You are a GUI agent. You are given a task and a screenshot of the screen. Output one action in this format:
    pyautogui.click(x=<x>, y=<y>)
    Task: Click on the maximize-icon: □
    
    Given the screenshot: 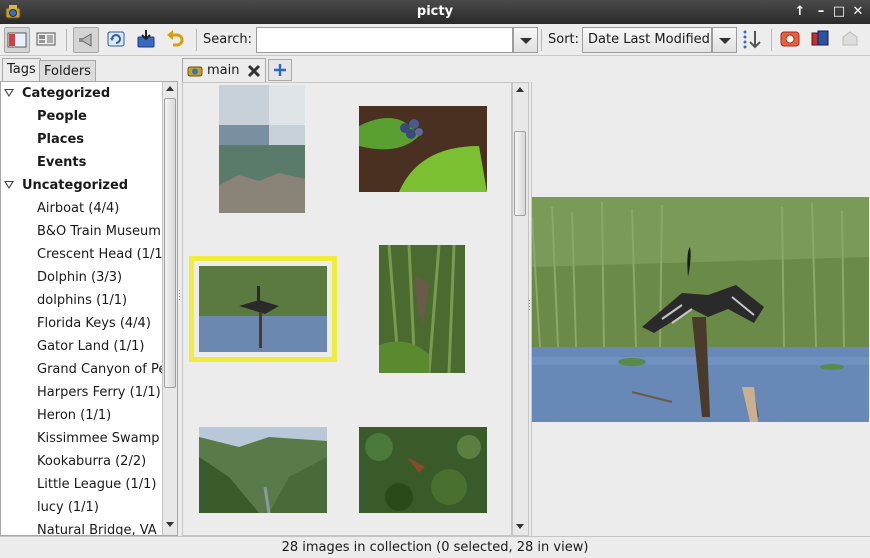 What is the action you would take?
    pyautogui.click(x=839, y=12)
    